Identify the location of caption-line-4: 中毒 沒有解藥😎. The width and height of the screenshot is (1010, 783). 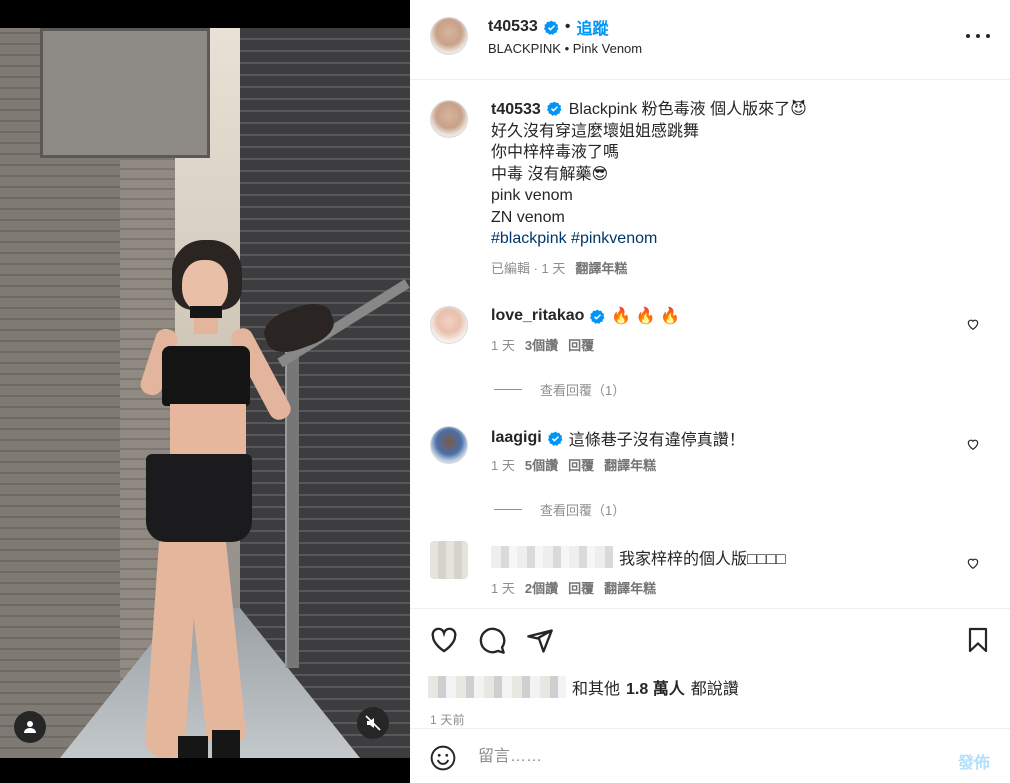
(550, 174).